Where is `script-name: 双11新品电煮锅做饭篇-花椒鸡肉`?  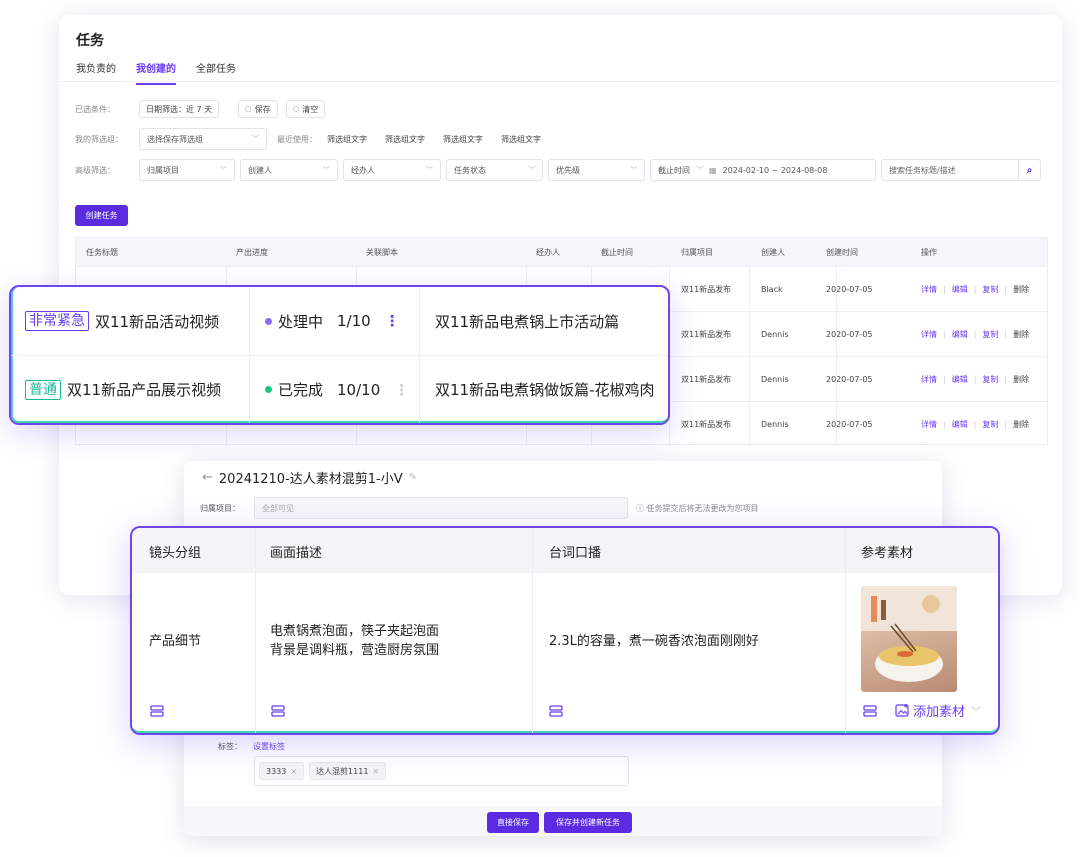 script-name: 双11新品电煮锅做饭篇-花椒鸡肉 is located at coordinates (545, 389).